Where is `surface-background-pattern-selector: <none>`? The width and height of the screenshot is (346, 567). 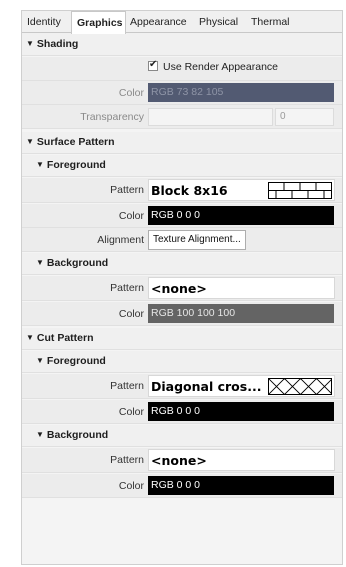
surface-background-pattern-selector: <none> is located at coordinates (241, 288).